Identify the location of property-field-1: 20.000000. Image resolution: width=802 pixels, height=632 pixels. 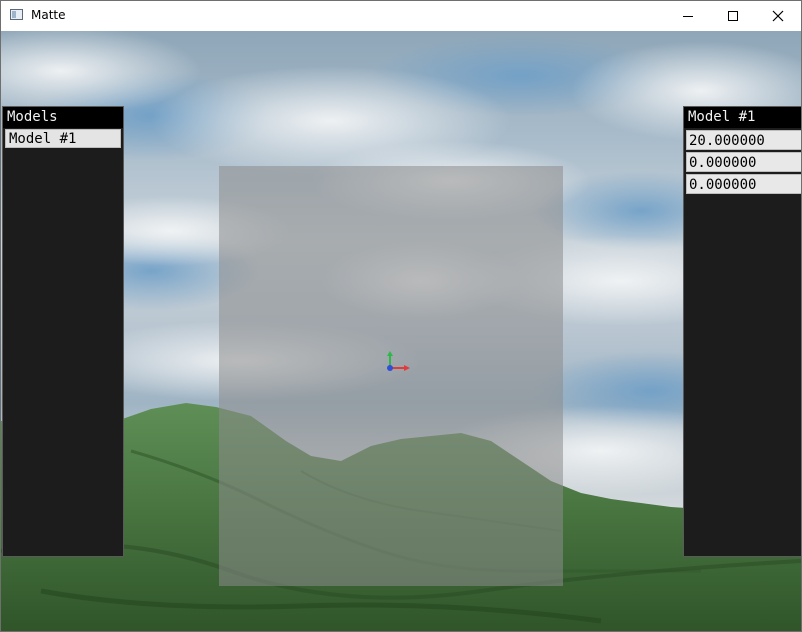
(743, 140).